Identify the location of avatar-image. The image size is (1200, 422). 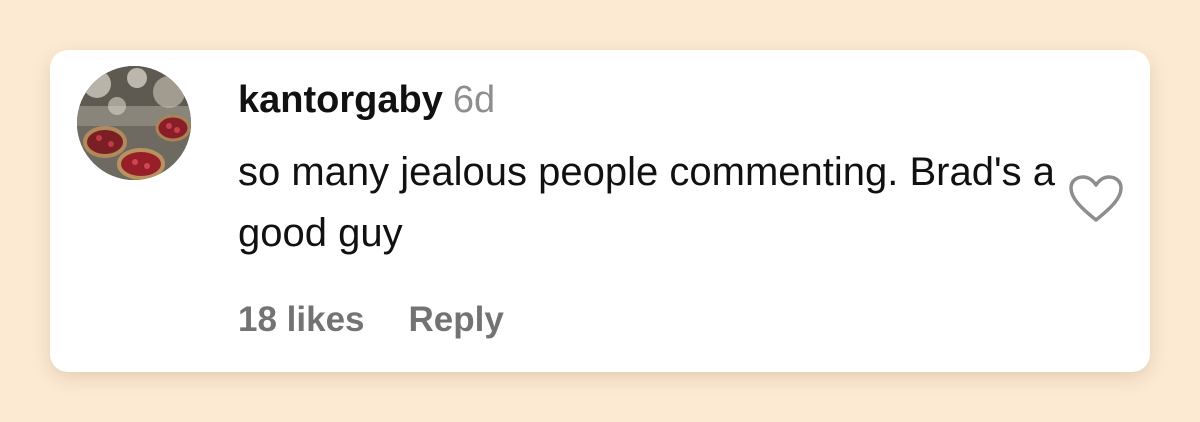
(134, 123).